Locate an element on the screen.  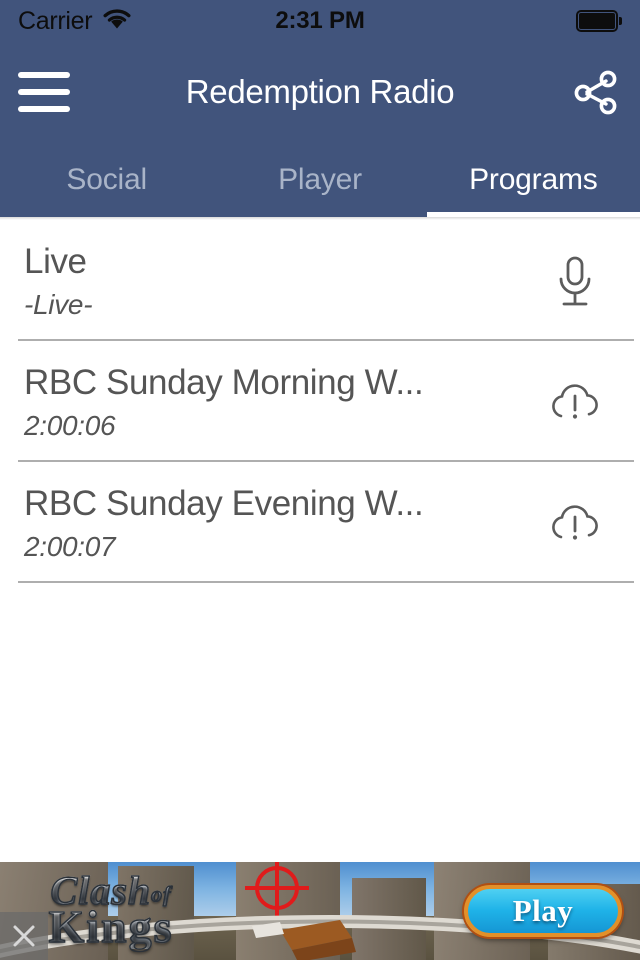
ad-play-button: Play is located at coordinates (543, 911).